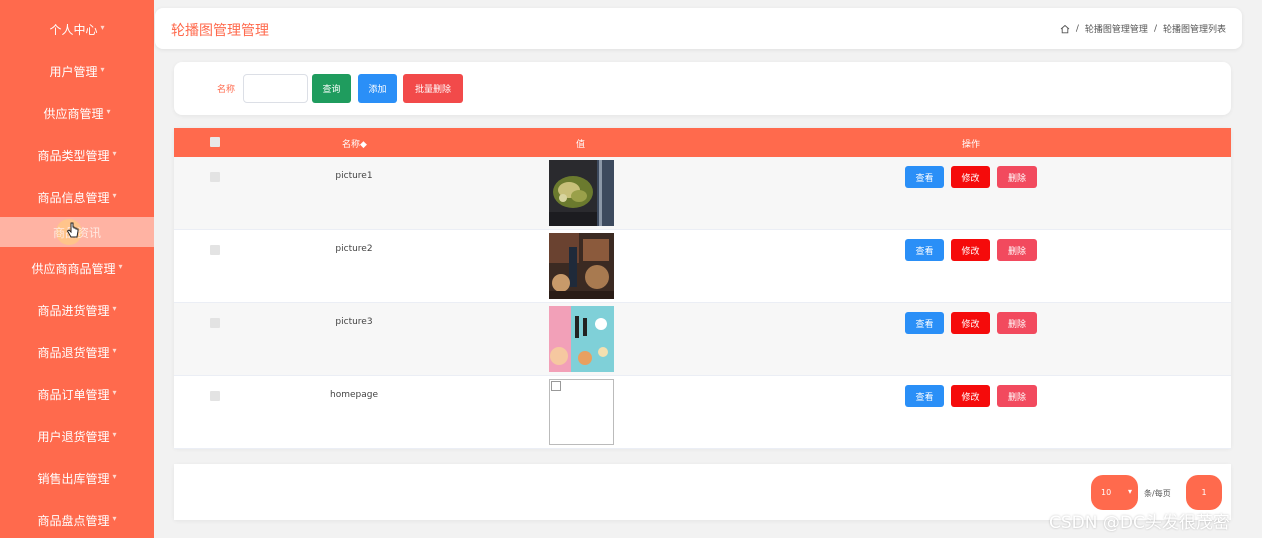 This screenshot has height=538, width=1262. What do you see at coordinates (354, 249) in the screenshot?
I see `row-name: picture2` at bounding box center [354, 249].